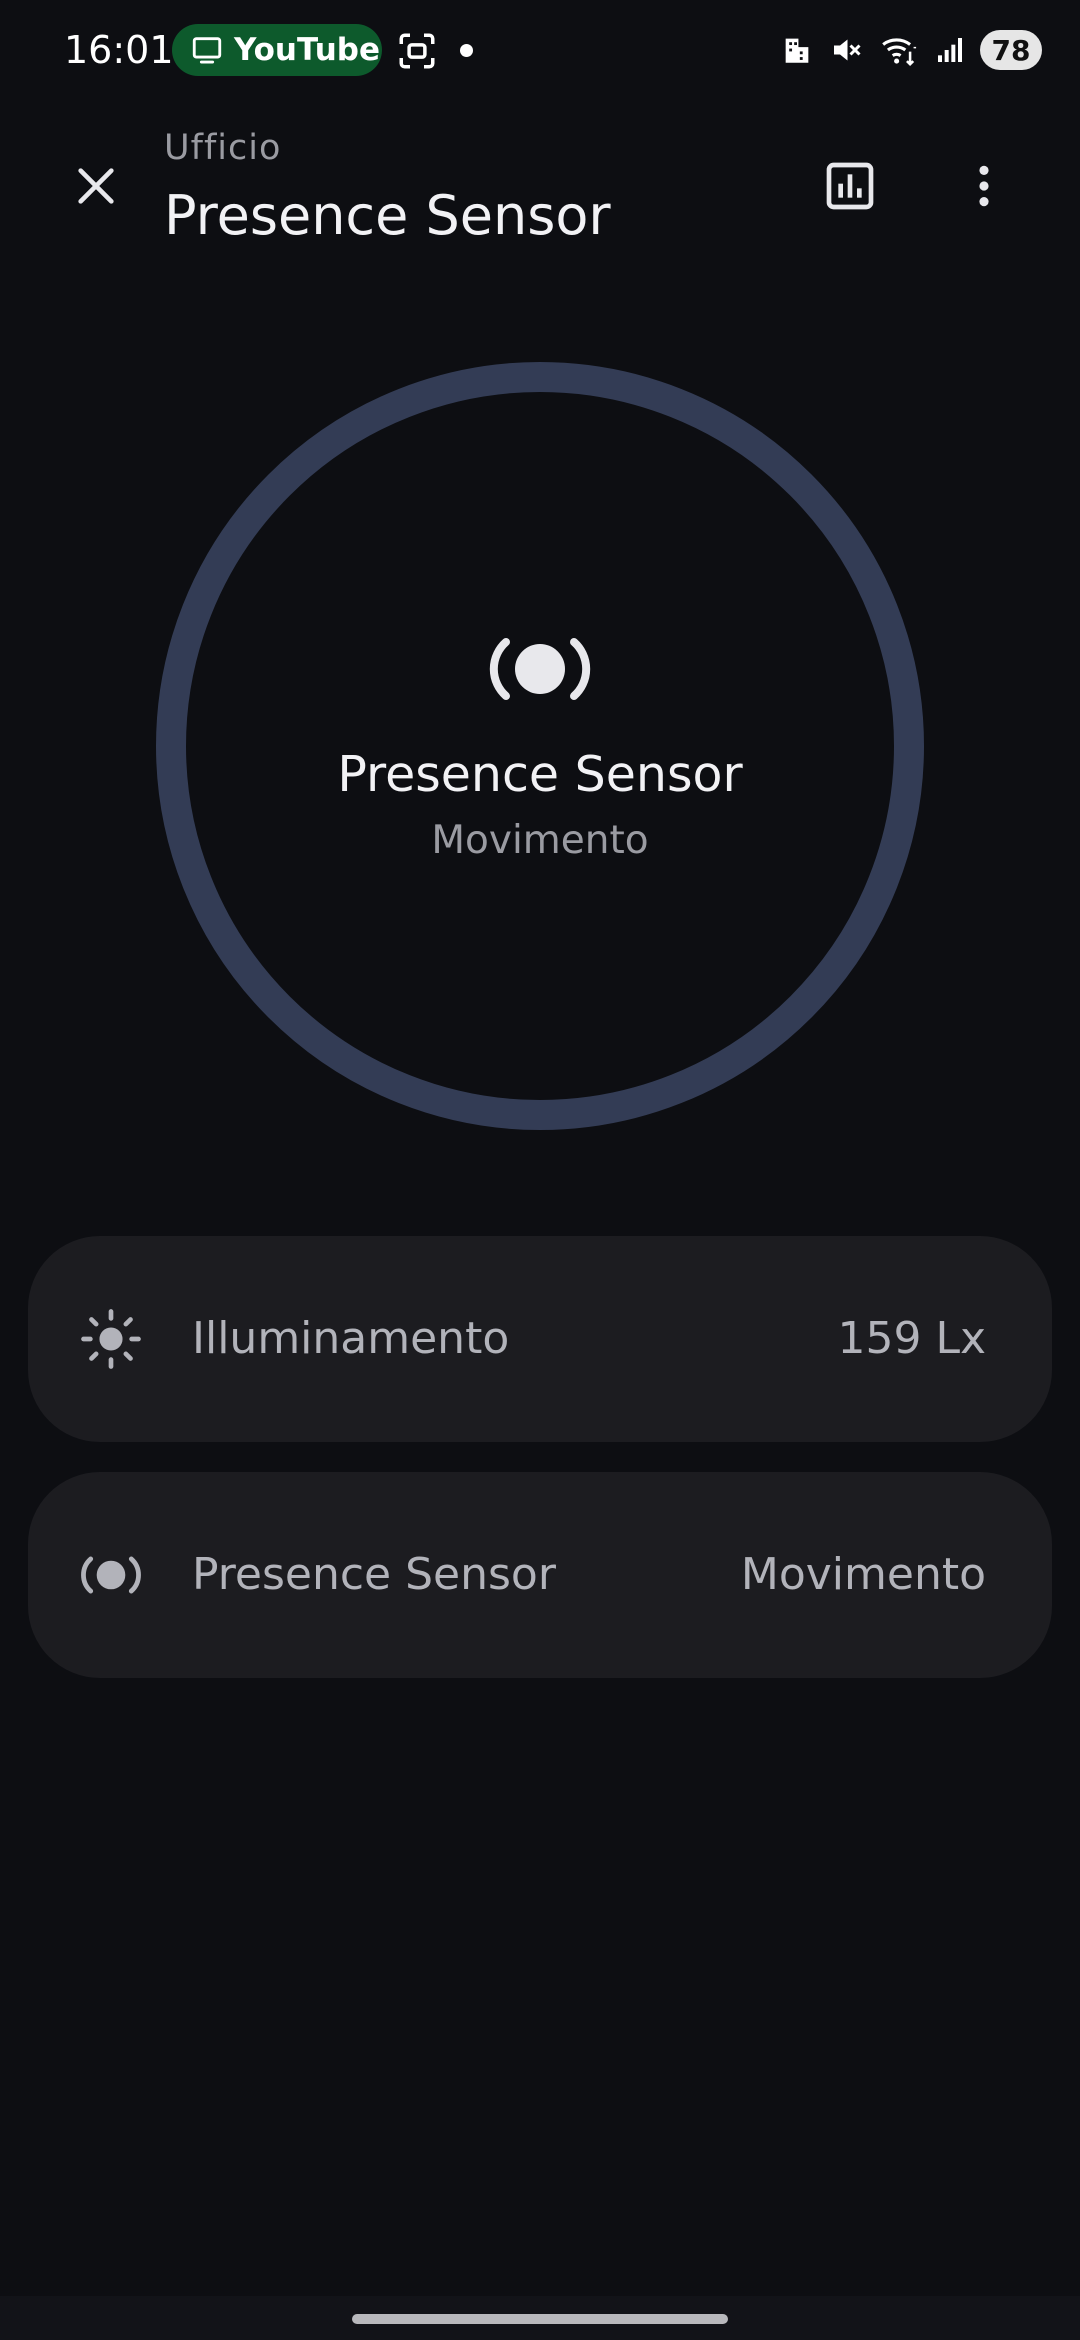 This screenshot has width=1080, height=2340. Describe the element at coordinates (466, 50) in the screenshot. I see `notification-dot` at that location.